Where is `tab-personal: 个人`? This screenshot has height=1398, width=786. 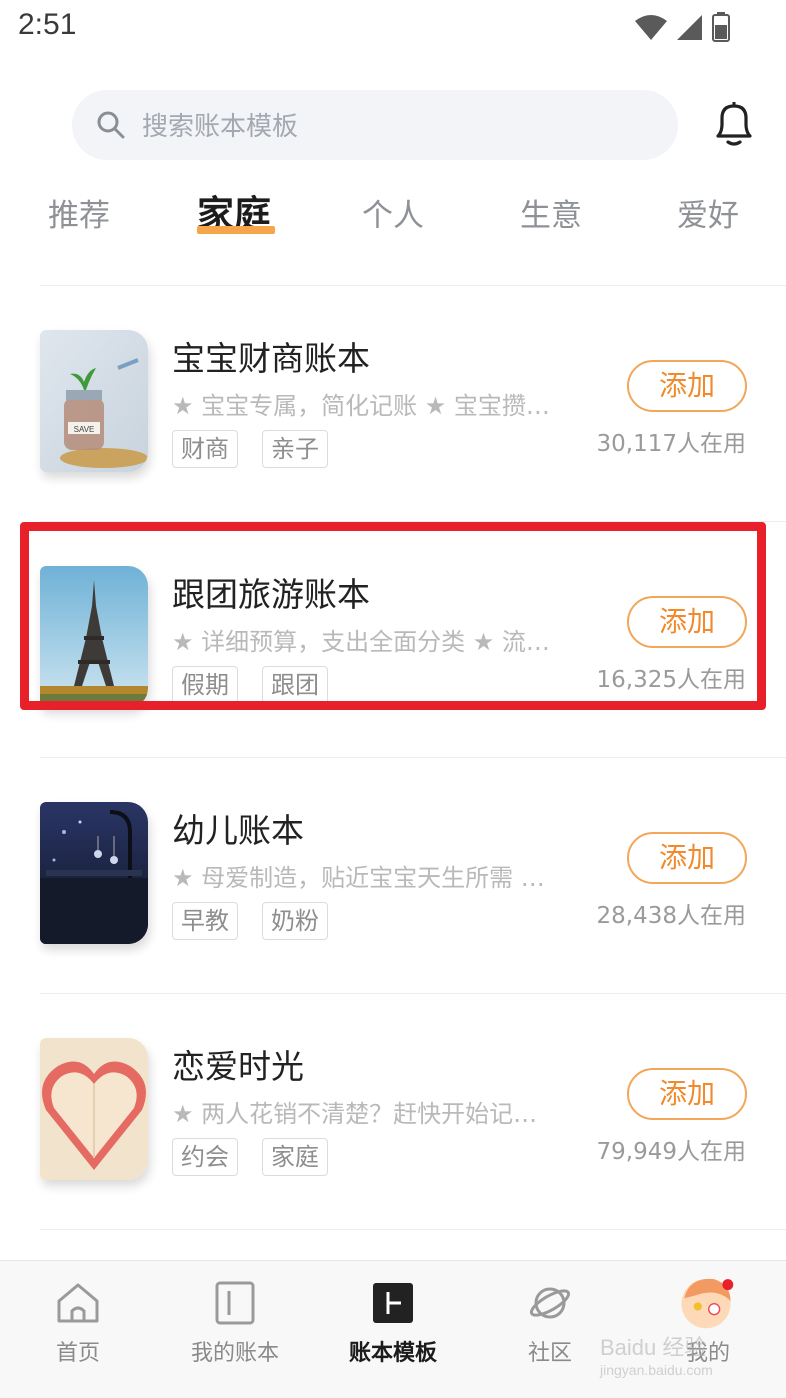 tab-personal: 个人 is located at coordinates (393, 212).